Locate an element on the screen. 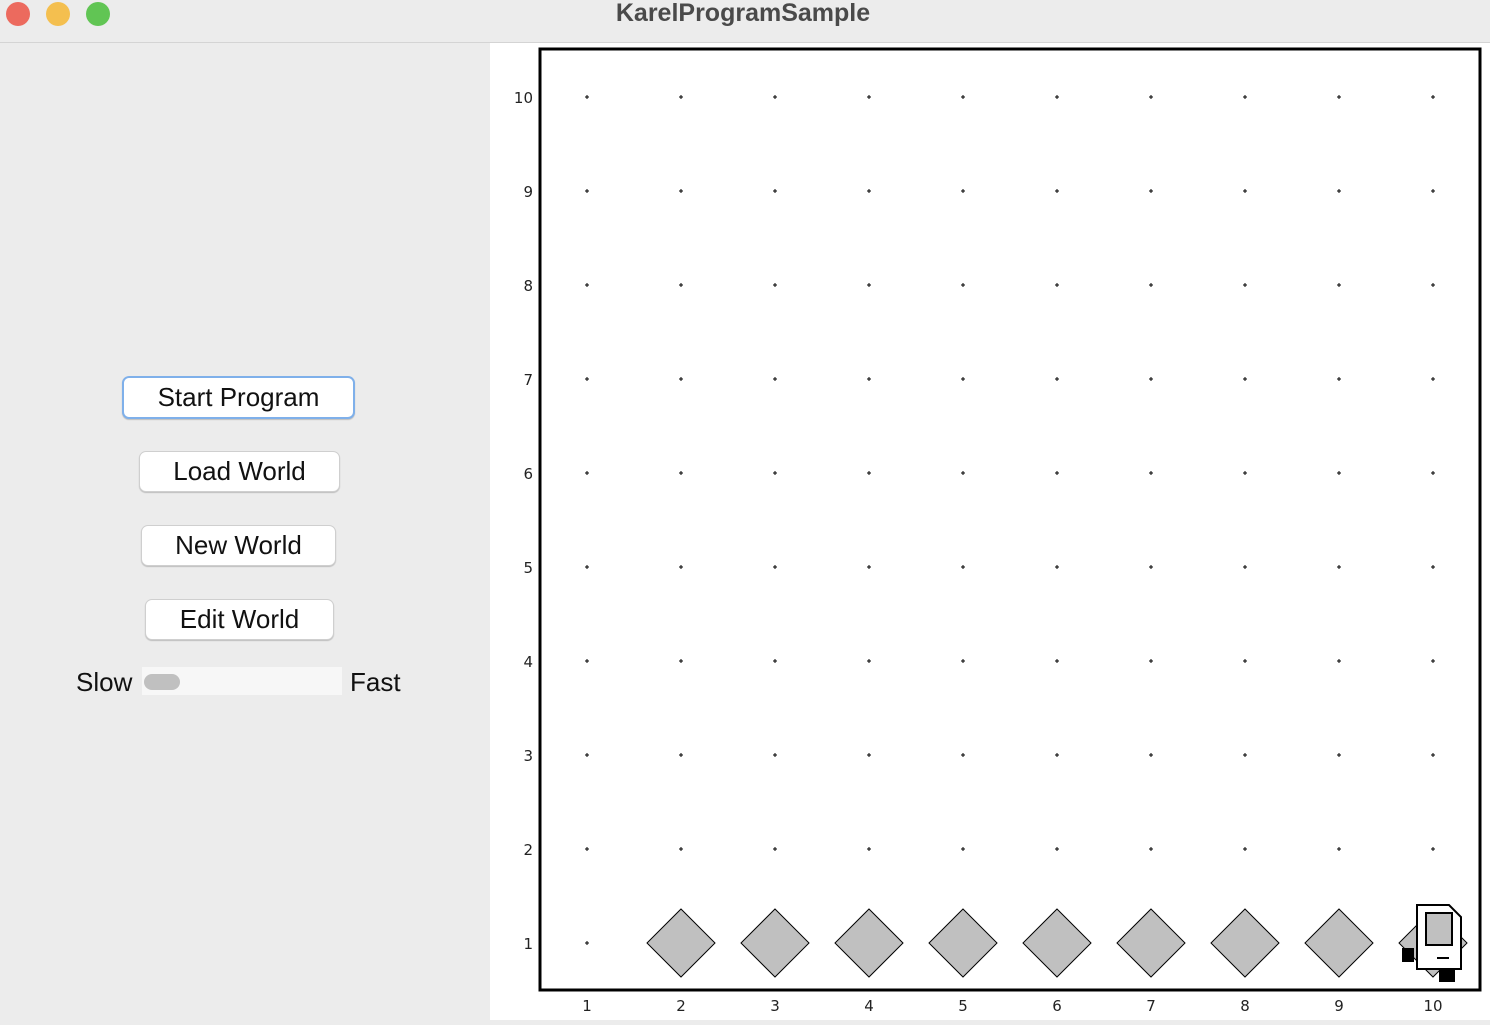 This screenshot has height=1025, width=1490. column-label: 2 is located at coordinates (681, 1006).